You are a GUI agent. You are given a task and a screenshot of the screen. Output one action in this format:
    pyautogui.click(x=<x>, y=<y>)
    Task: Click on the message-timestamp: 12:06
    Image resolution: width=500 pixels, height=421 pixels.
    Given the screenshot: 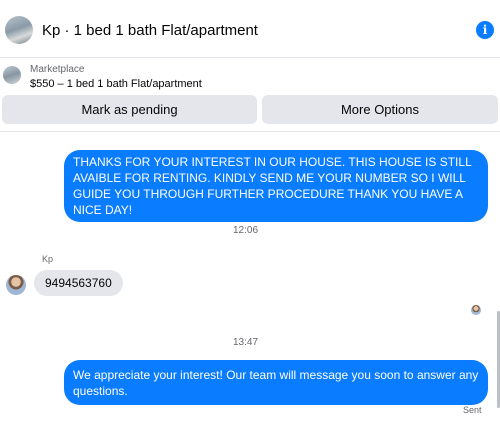 What is the action you would take?
    pyautogui.click(x=246, y=230)
    